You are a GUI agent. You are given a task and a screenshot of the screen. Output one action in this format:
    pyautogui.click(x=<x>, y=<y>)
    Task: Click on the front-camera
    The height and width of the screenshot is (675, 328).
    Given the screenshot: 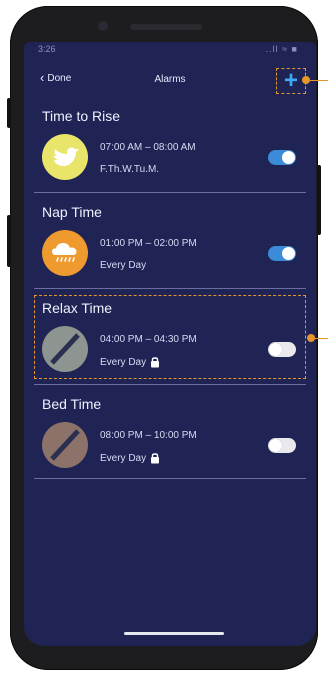 What is the action you would take?
    pyautogui.click(x=103, y=26)
    